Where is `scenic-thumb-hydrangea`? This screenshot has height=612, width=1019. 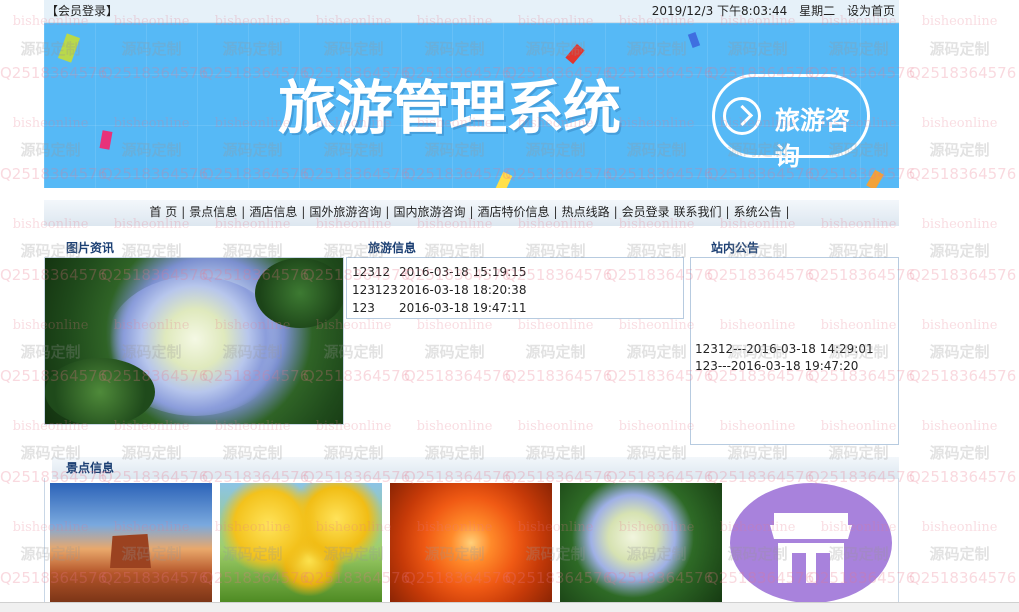
scenic-thumb-hydrangea is located at coordinates (641, 543).